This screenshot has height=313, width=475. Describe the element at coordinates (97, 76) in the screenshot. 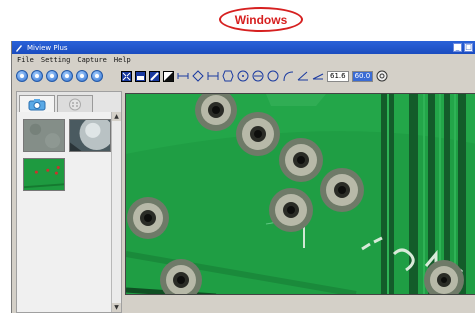

I see `print-icon` at that location.